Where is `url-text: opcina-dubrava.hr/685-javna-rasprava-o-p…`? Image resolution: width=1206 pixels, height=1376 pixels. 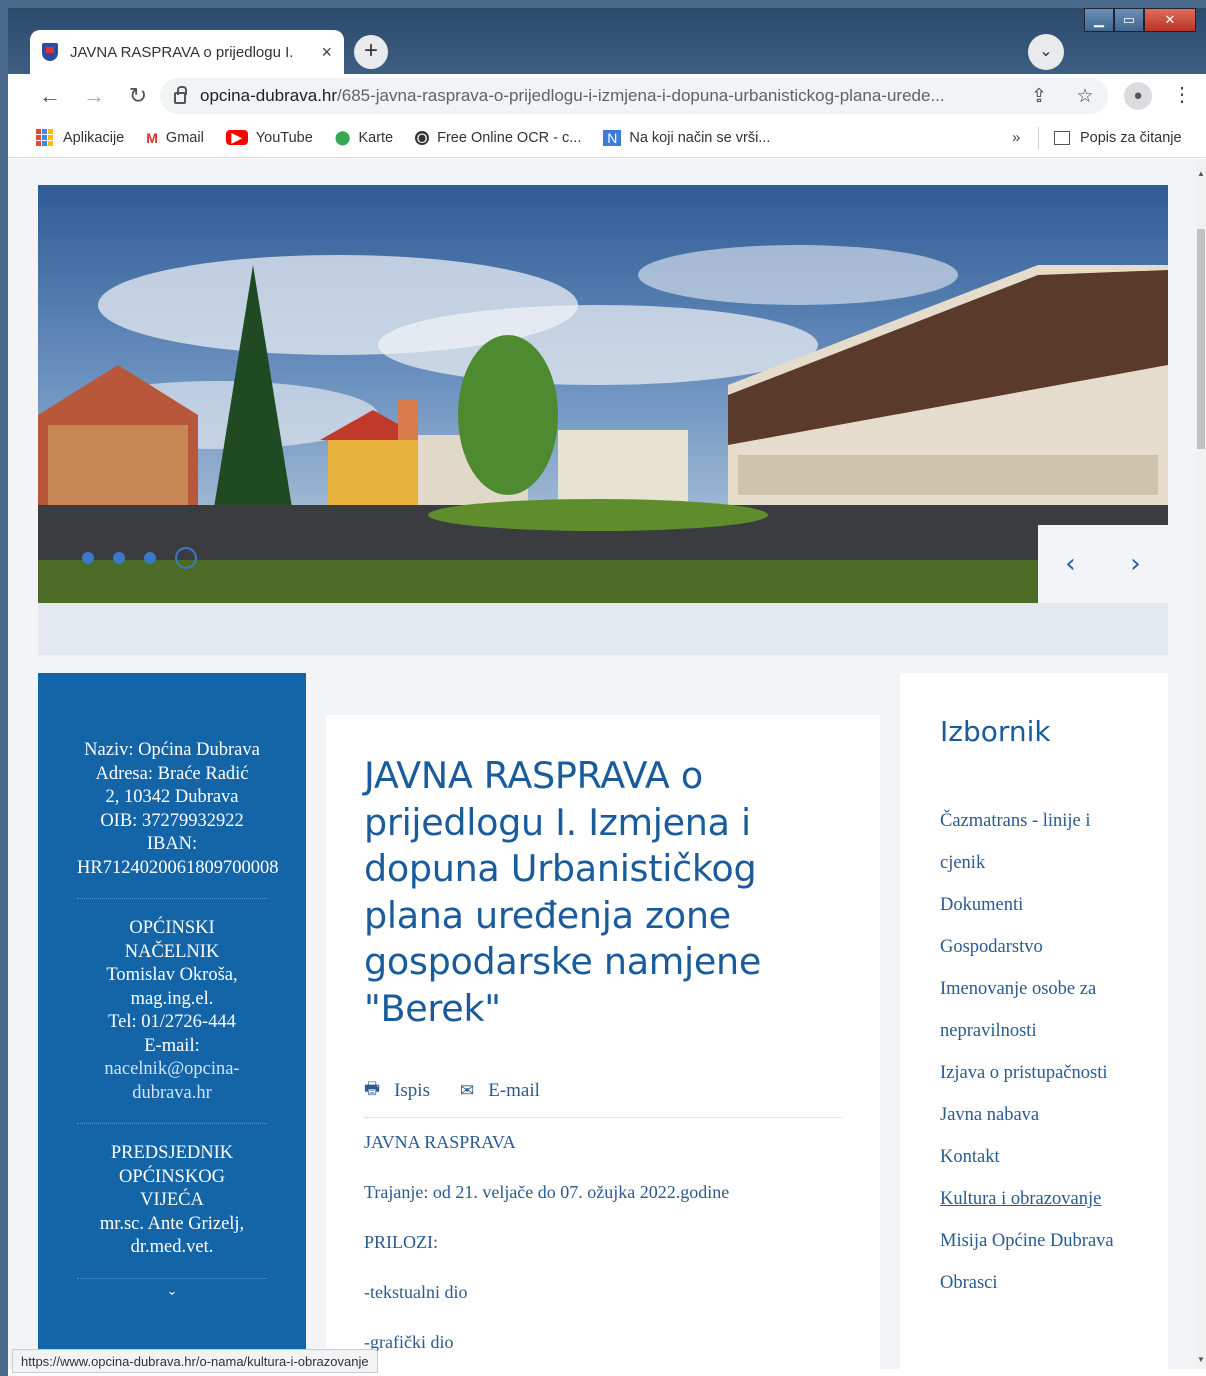
url-text: opcina-dubrava.hr/685-javna-rasprava-o-p… is located at coordinates (608, 96).